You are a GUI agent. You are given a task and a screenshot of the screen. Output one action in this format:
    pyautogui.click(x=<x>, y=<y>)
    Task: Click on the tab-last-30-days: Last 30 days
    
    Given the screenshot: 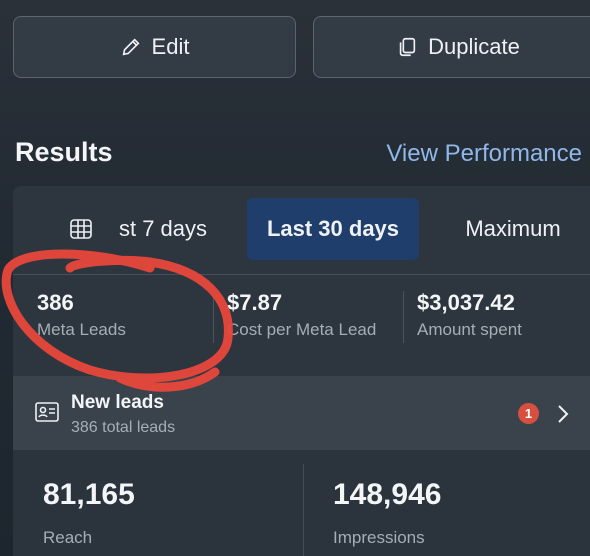 What is the action you would take?
    pyautogui.click(x=333, y=229)
    